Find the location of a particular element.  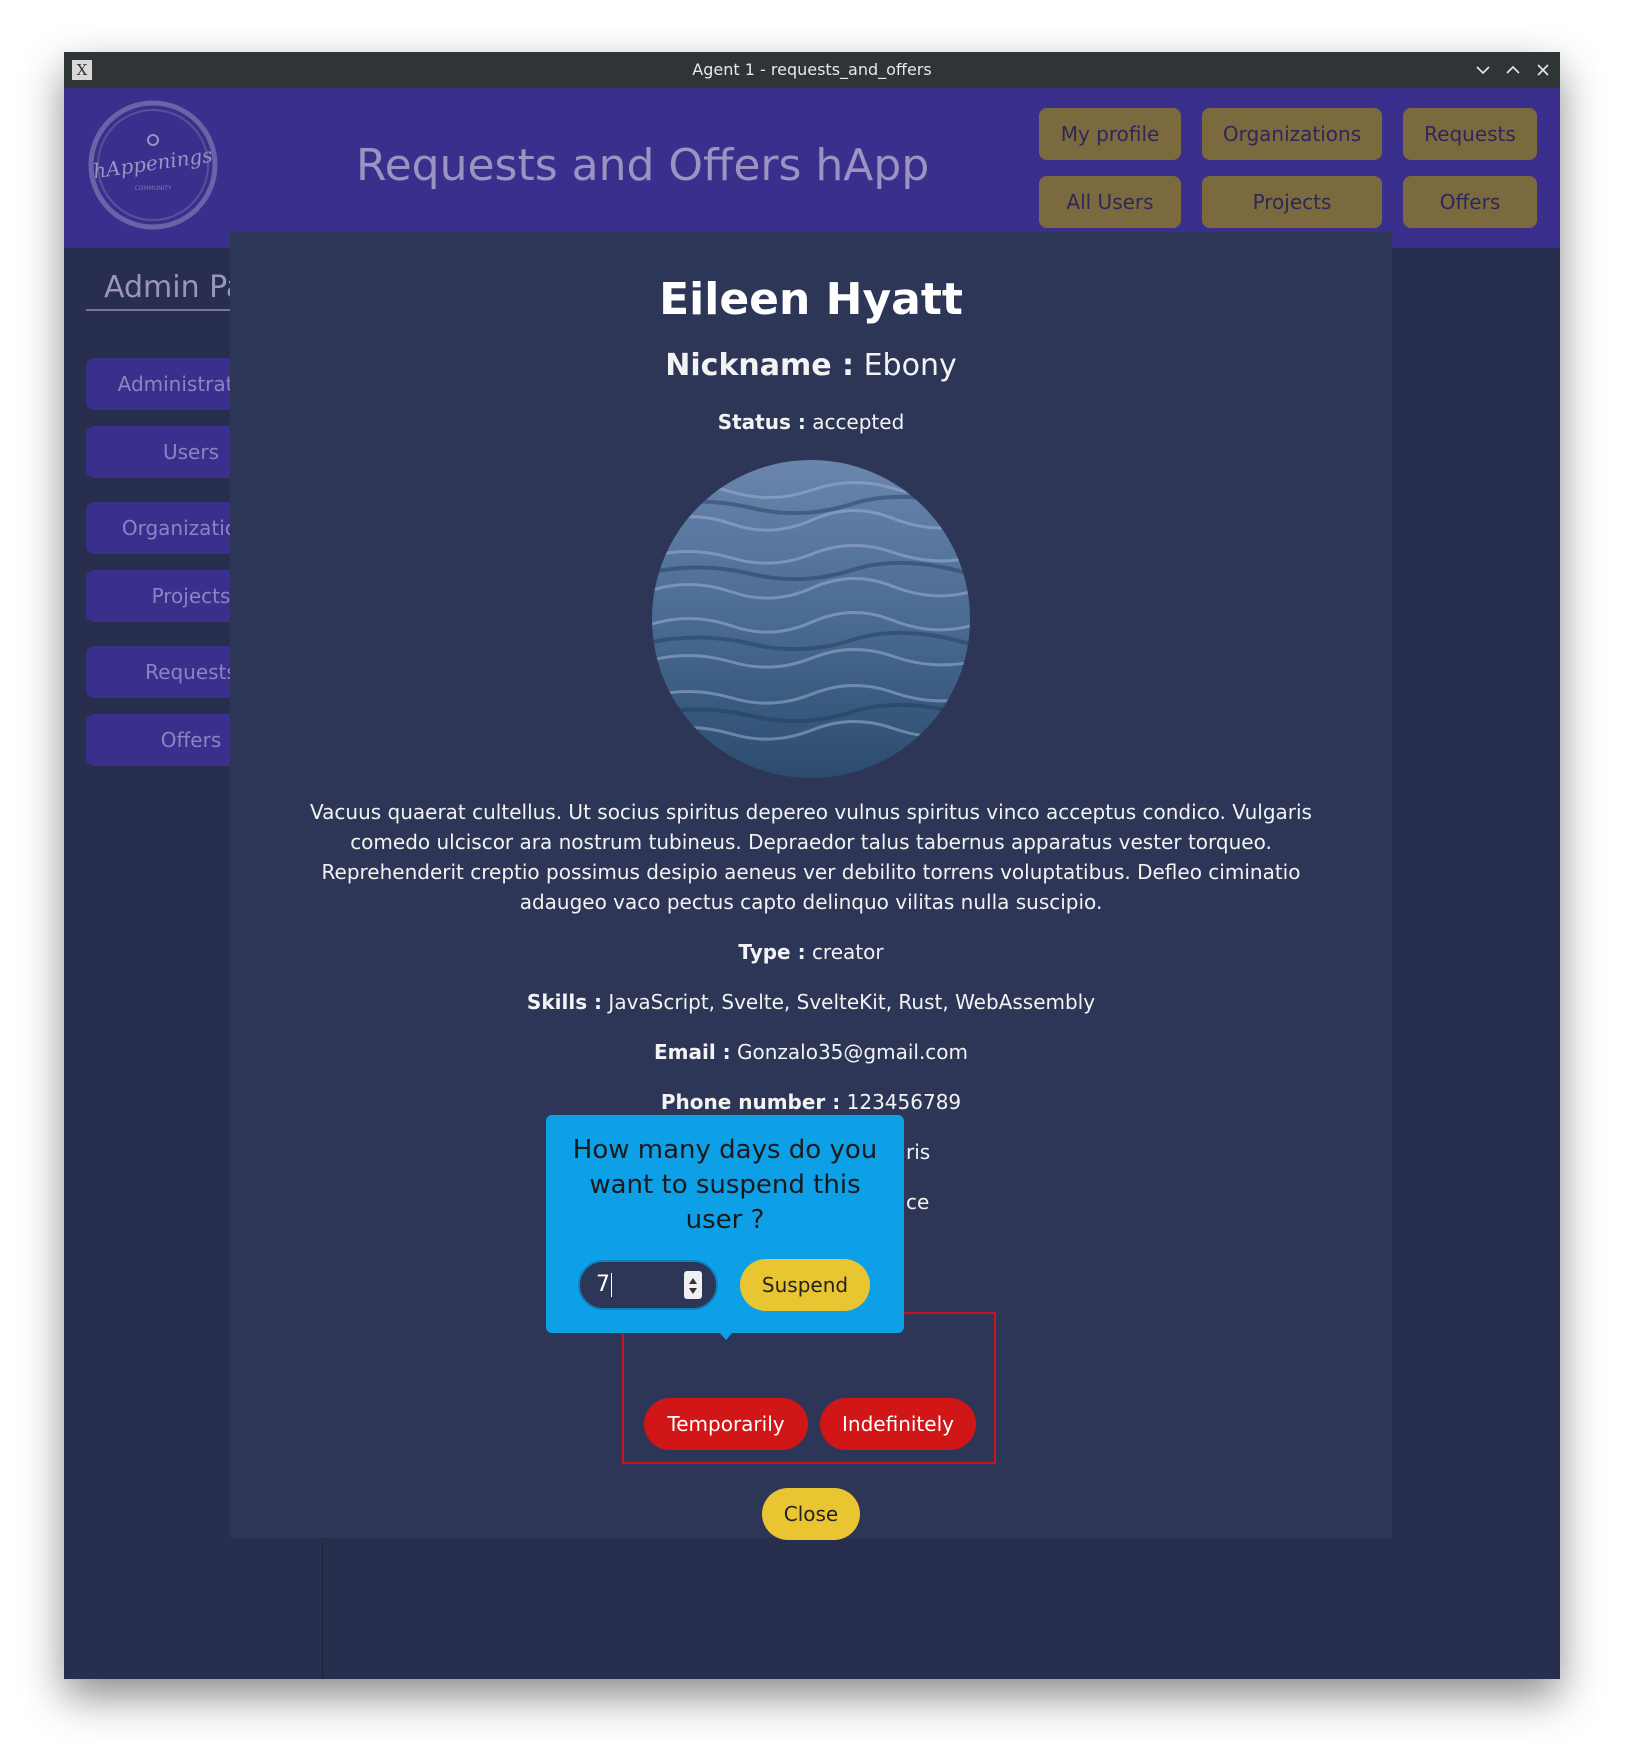

phone-line: Phone number : 123456789 is located at coordinates (811, 1102).